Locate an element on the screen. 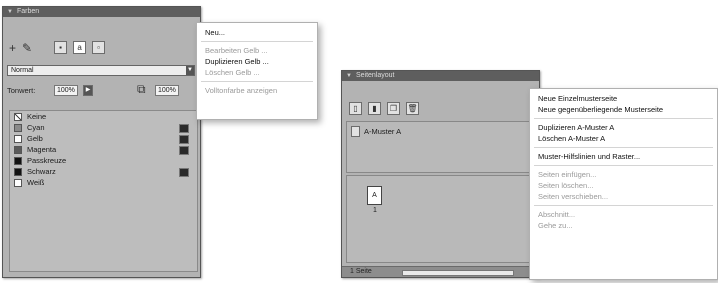  page-layout-toolbar: ▯ ▮ ❐ 🗑 is located at coordinates (384, 108).